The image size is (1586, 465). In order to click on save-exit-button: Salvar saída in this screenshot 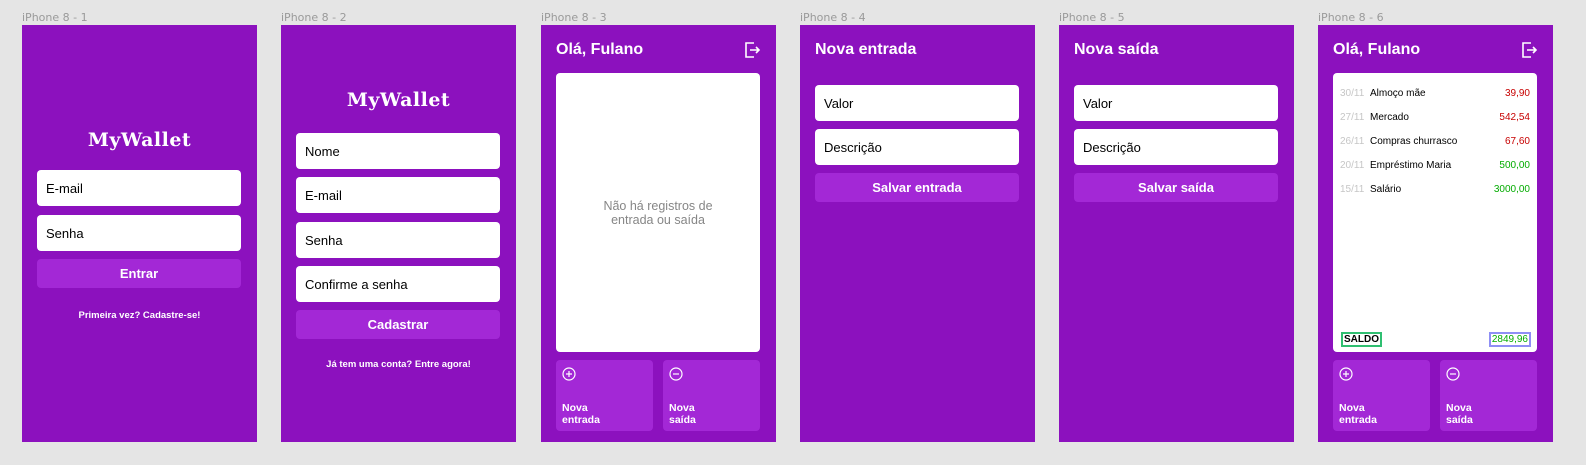, I will do `click(1176, 187)`.